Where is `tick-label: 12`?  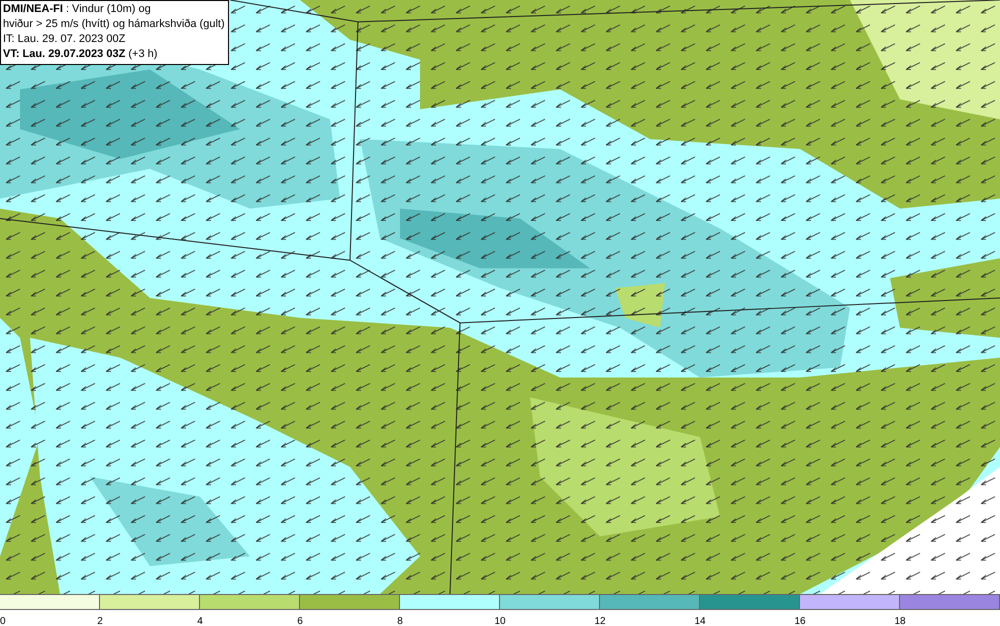 tick-label: 12 is located at coordinates (600, 620).